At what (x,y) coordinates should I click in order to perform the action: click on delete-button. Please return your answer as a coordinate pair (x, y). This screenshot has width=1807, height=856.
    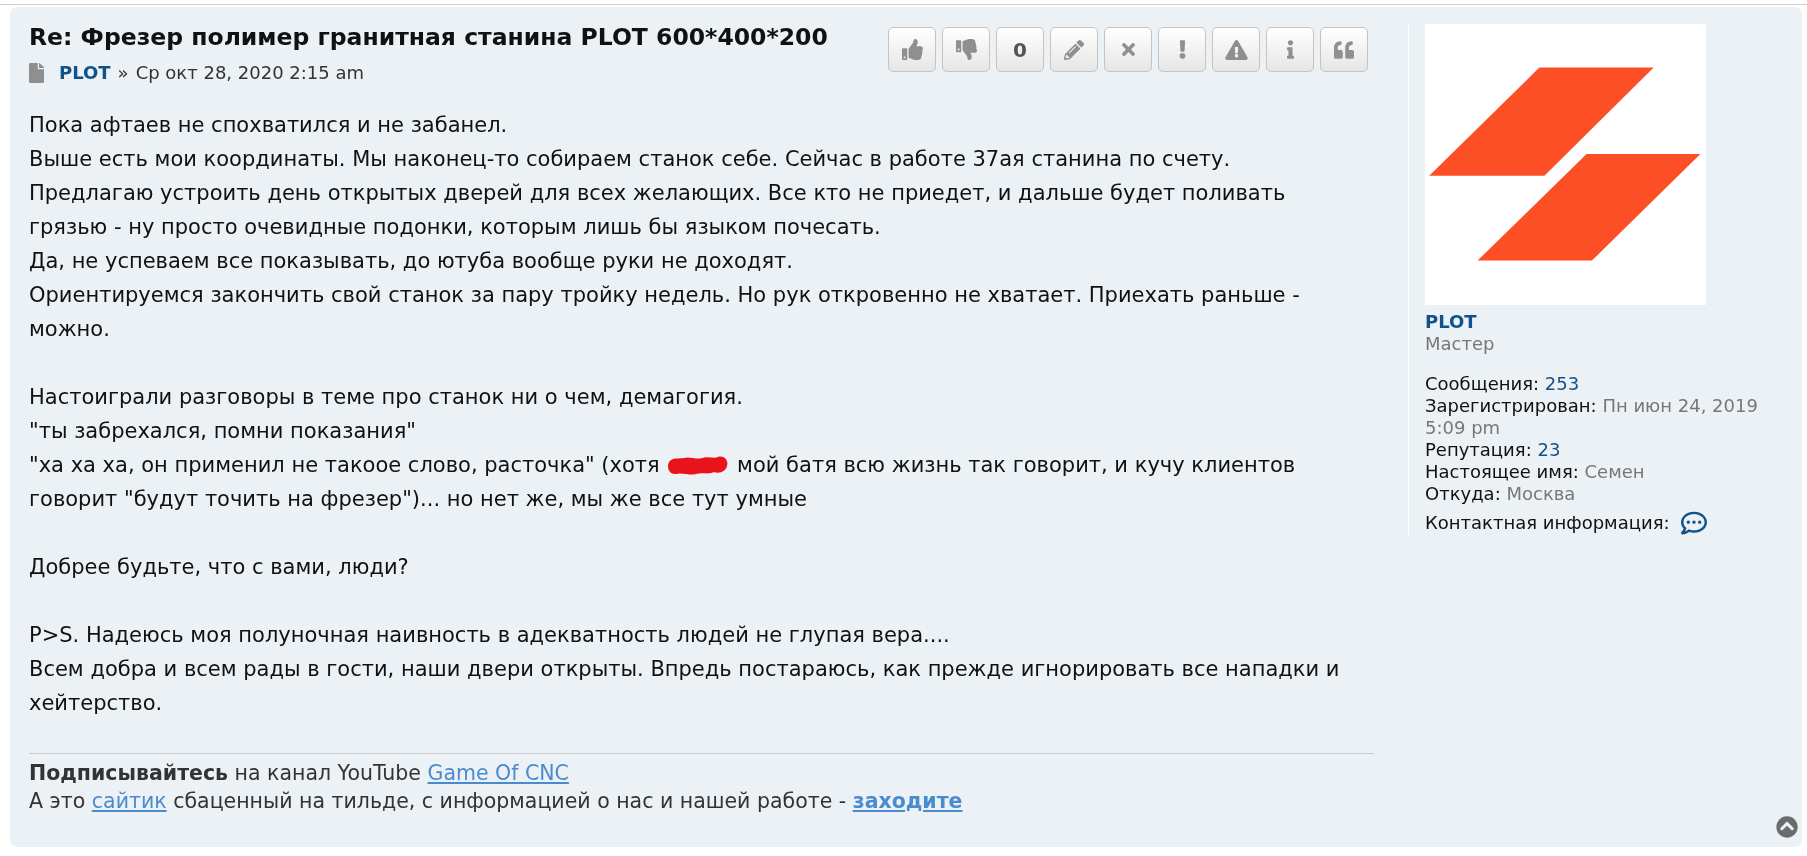
    Looking at the image, I should click on (1128, 49).